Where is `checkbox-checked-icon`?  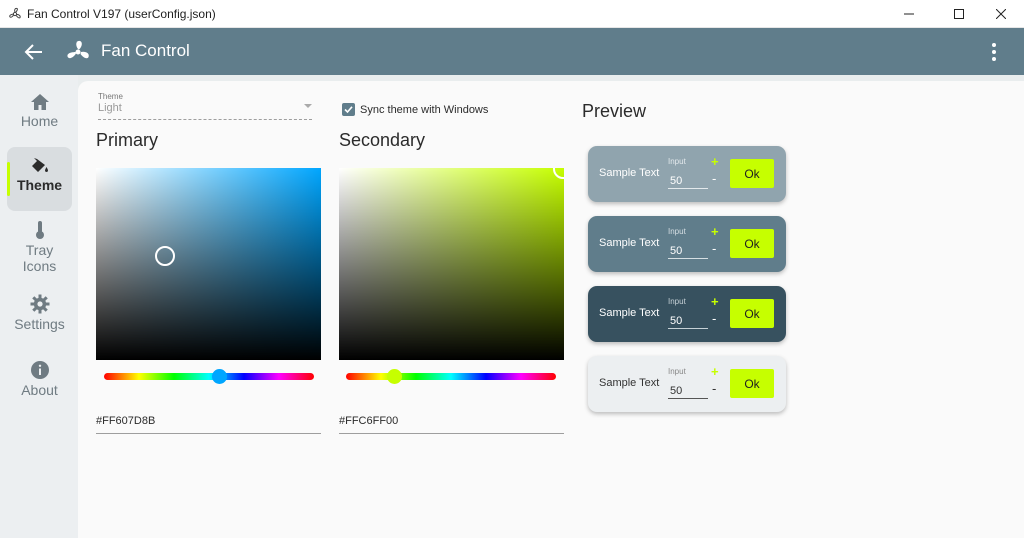
checkbox-checked-icon is located at coordinates (348, 109).